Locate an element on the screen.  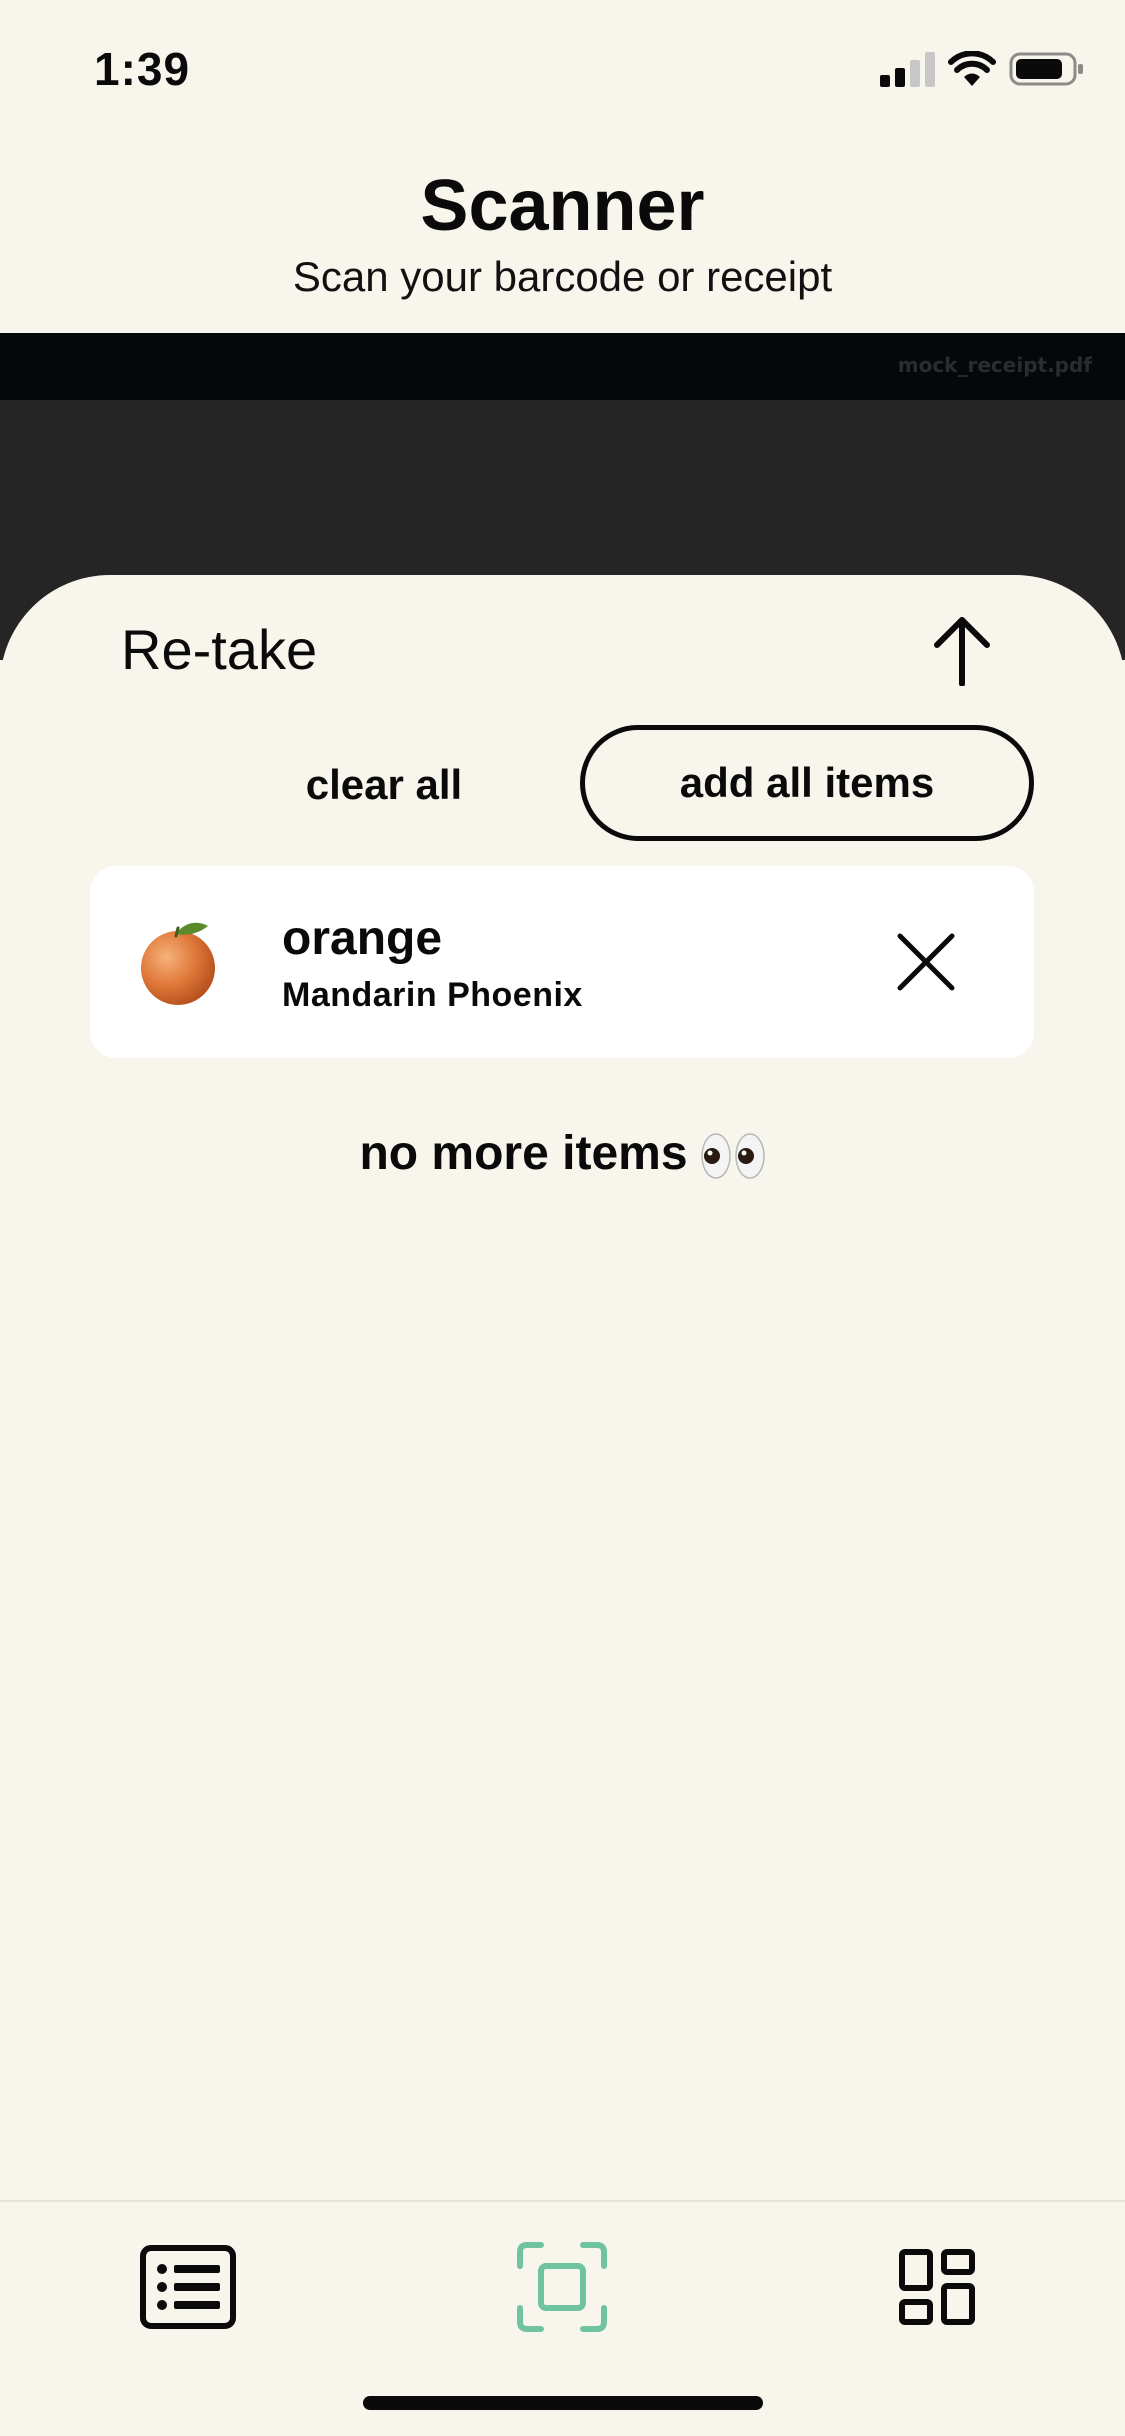
clear-all-button: clear all is located at coordinates (384, 785).